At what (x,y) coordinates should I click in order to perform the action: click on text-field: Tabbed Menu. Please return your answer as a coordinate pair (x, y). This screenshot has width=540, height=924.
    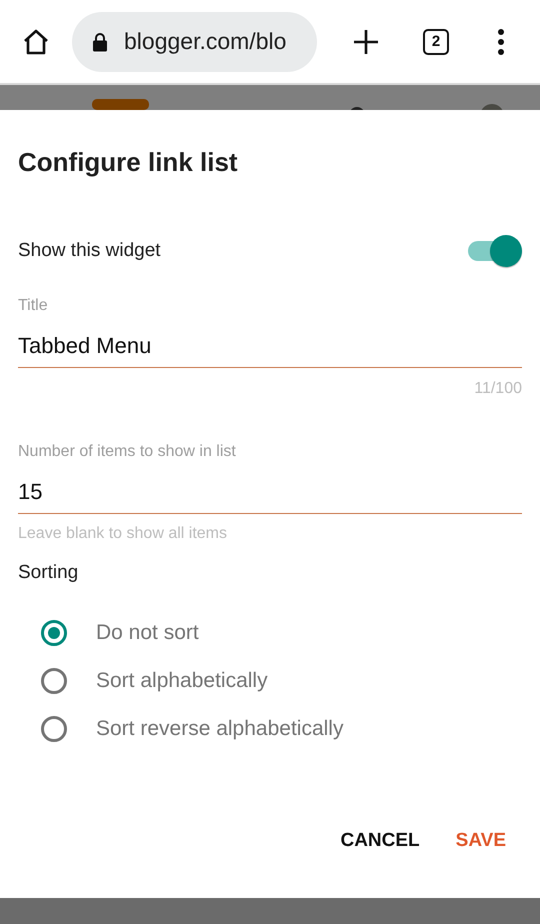
    Looking at the image, I should click on (270, 341).